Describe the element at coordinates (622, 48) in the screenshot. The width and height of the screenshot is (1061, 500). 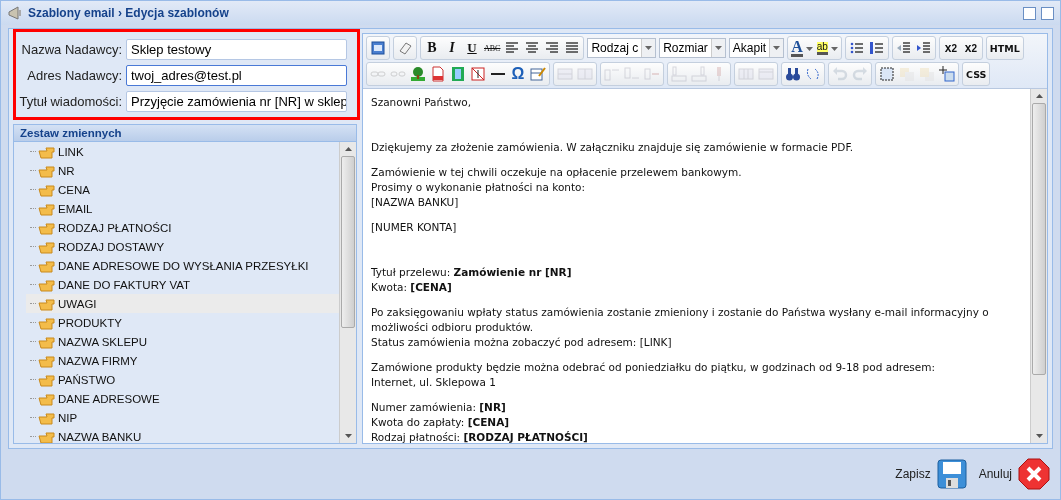
I see `dropdown: Rodzaj c` at that location.